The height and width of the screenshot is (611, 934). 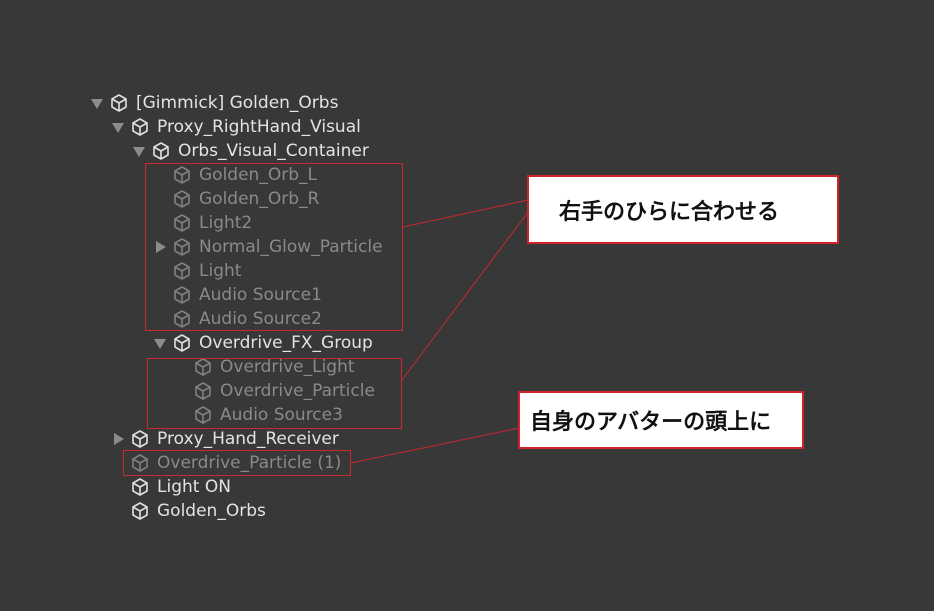 I want to click on tree-item-label: [Gimmick] Golden_Orbs, so click(x=237, y=103).